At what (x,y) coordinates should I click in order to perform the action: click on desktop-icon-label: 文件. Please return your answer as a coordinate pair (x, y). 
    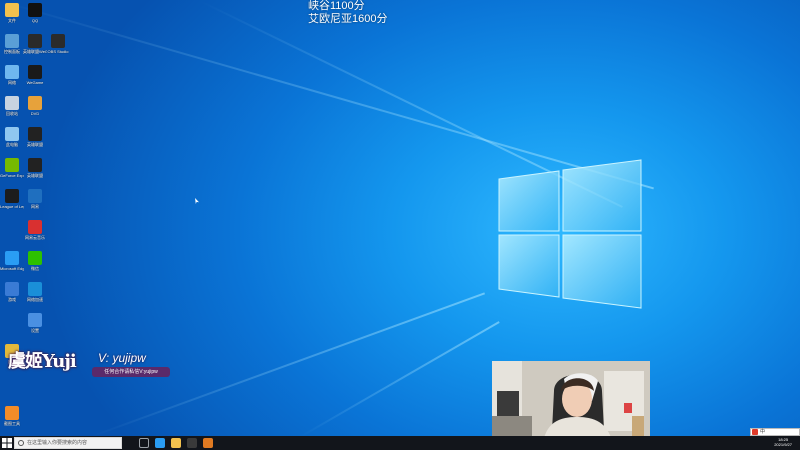
    Looking at the image, I should click on (12, 20).